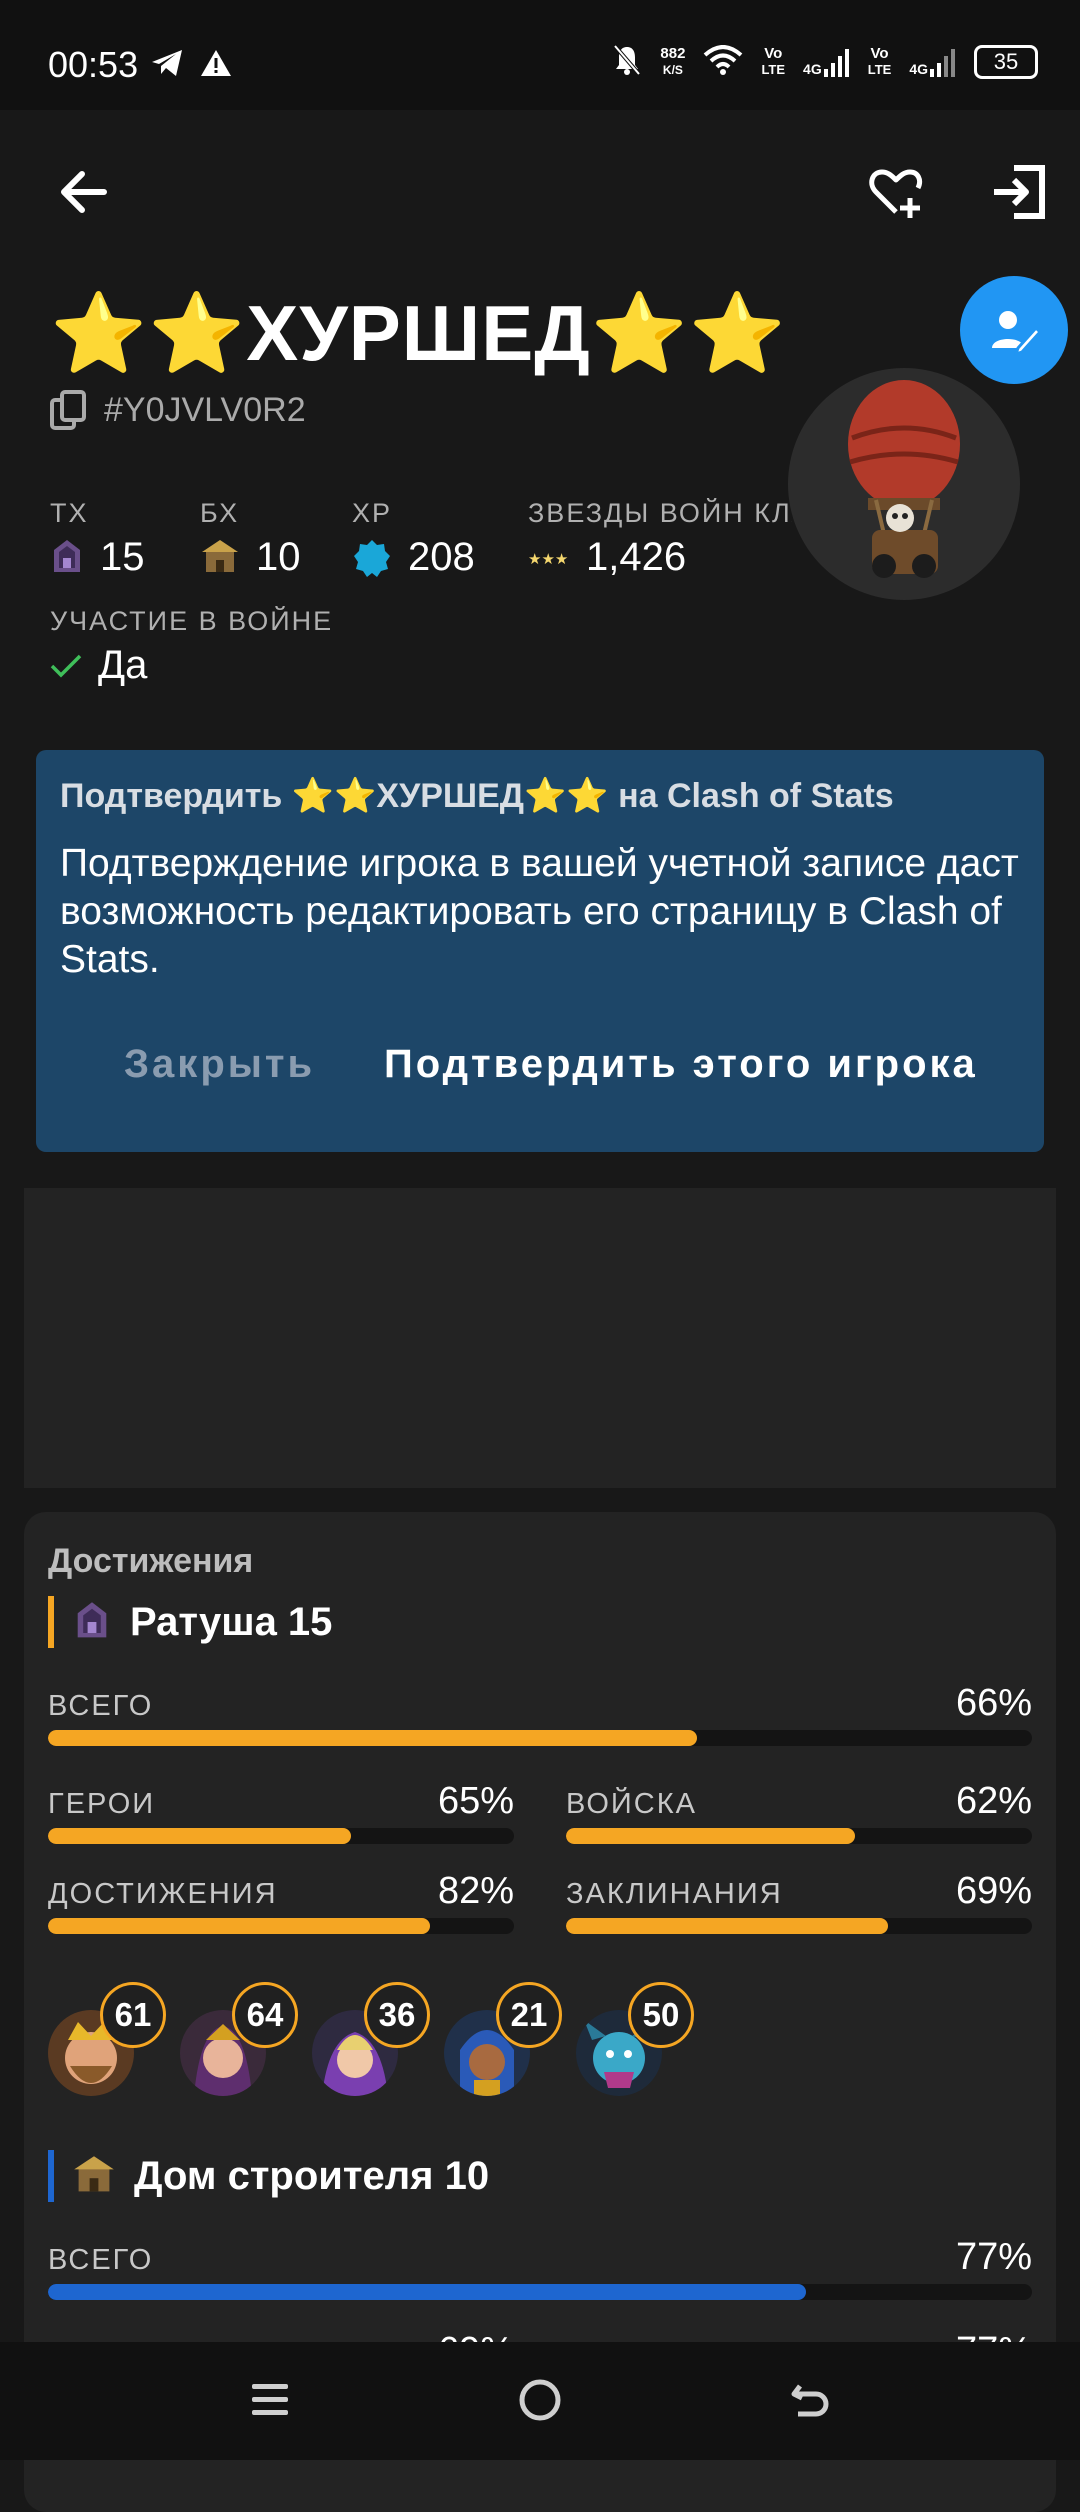  What do you see at coordinates (673, 61) in the screenshot?
I see `net-speed: 882 K/S` at bounding box center [673, 61].